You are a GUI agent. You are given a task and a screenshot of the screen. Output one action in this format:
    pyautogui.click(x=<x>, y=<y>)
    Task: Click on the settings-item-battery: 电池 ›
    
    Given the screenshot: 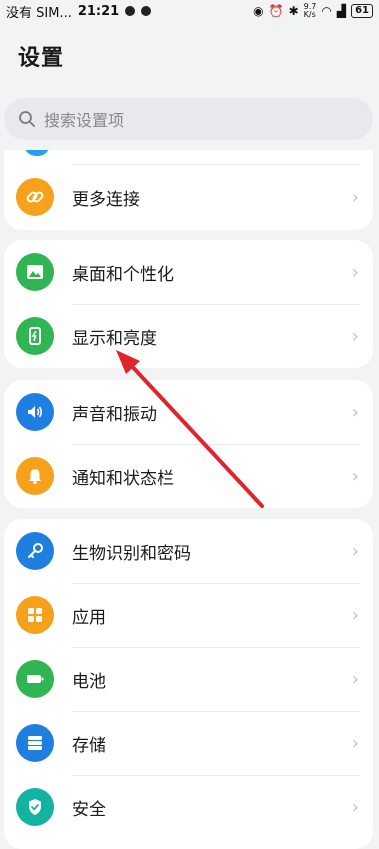 What is the action you would take?
    pyautogui.click(x=188, y=679)
    